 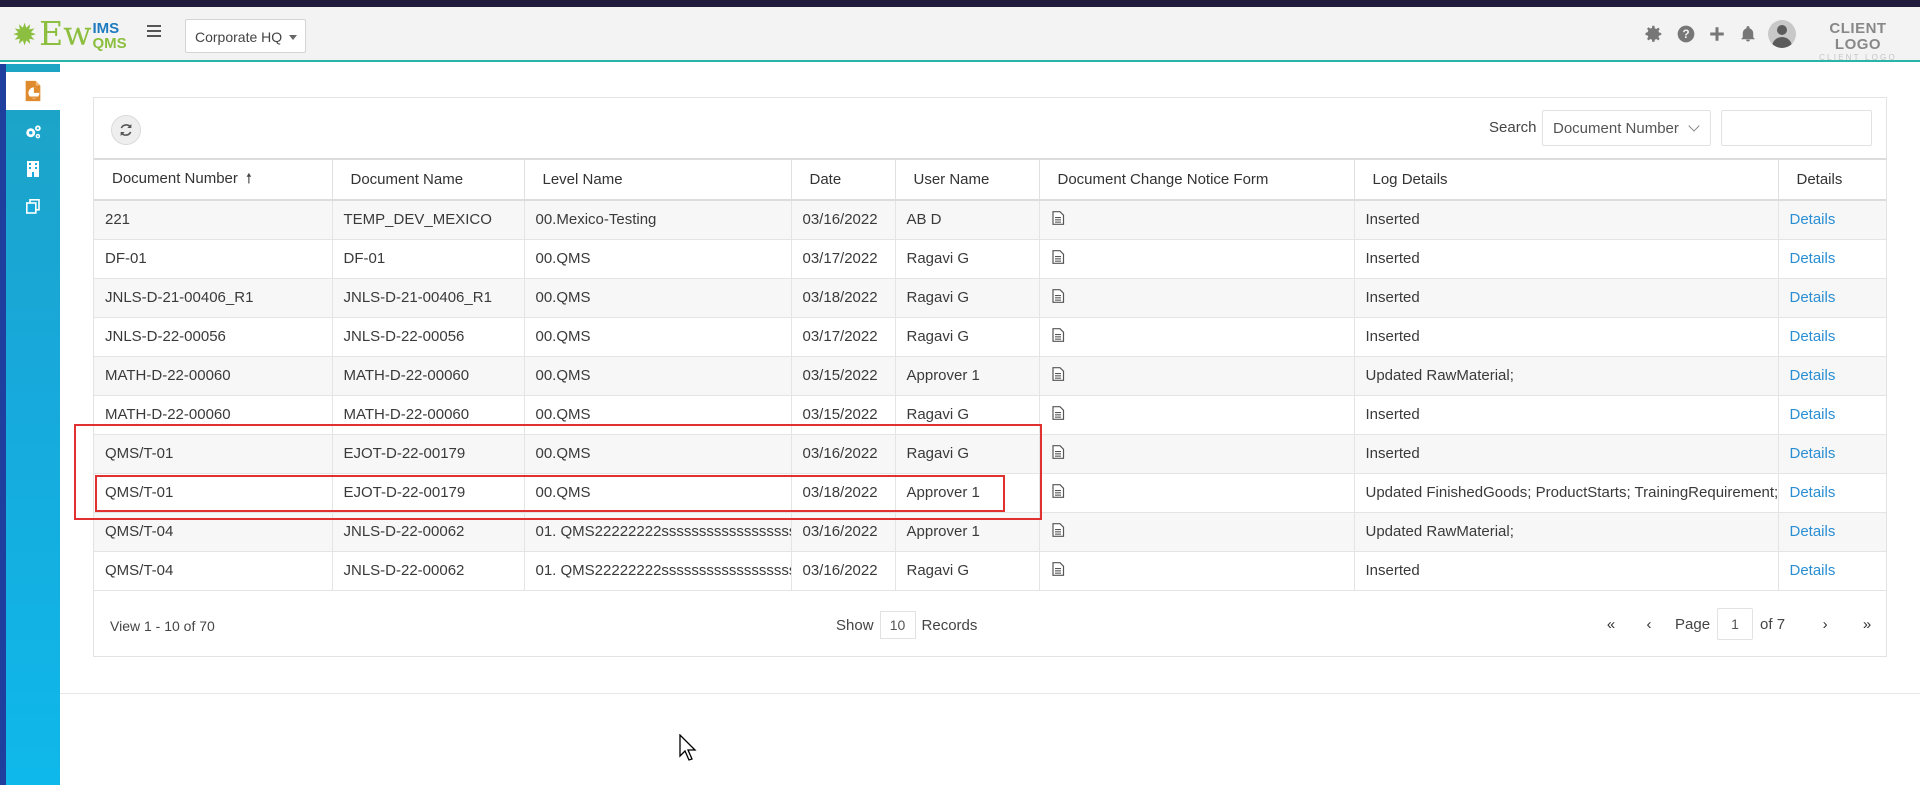 What do you see at coordinates (1197, 179) in the screenshot?
I see `column-header-change-notice-form: Document Change Notice Form` at bounding box center [1197, 179].